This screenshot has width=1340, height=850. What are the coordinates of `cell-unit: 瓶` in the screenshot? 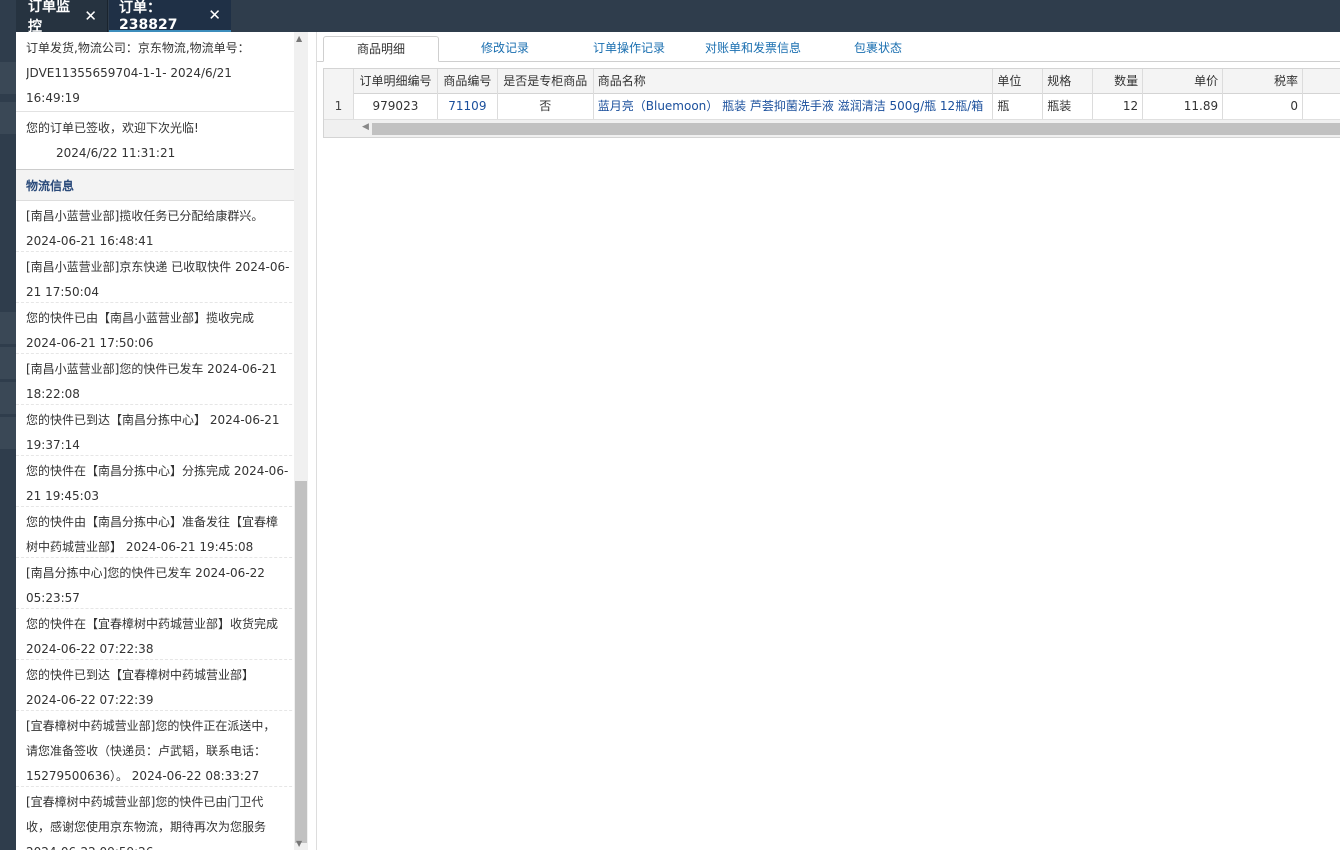 It's located at (1018, 106).